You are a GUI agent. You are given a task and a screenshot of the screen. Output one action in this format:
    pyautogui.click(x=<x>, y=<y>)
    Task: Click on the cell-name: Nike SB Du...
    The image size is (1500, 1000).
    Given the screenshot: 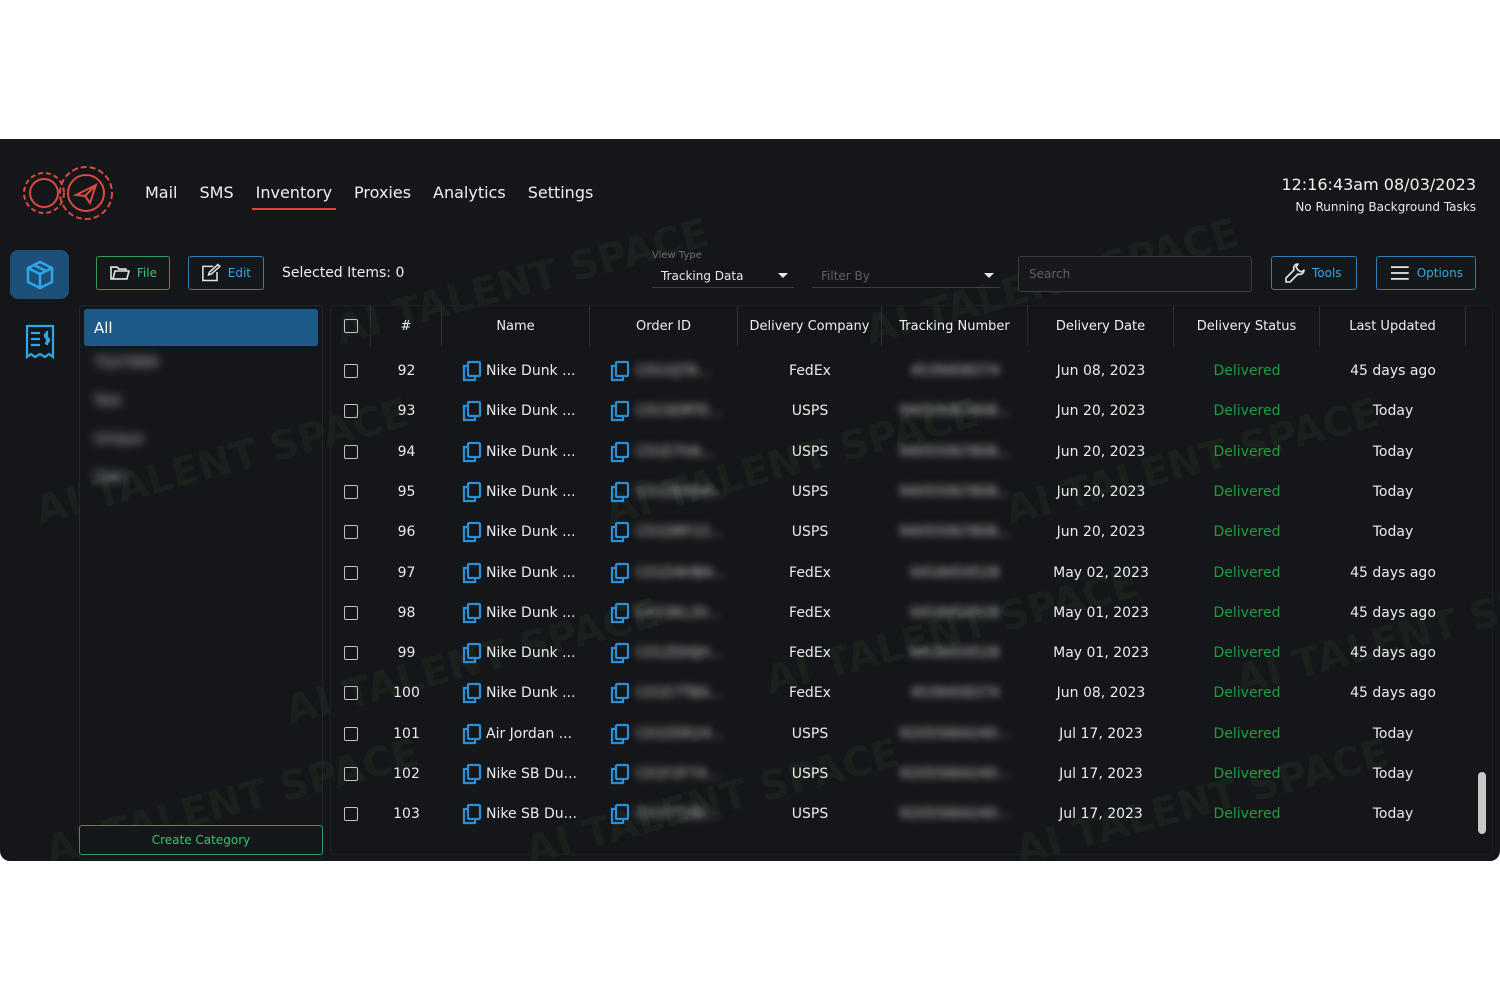 What is the action you would take?
    pyautogui.click(x=531, y=814)
    